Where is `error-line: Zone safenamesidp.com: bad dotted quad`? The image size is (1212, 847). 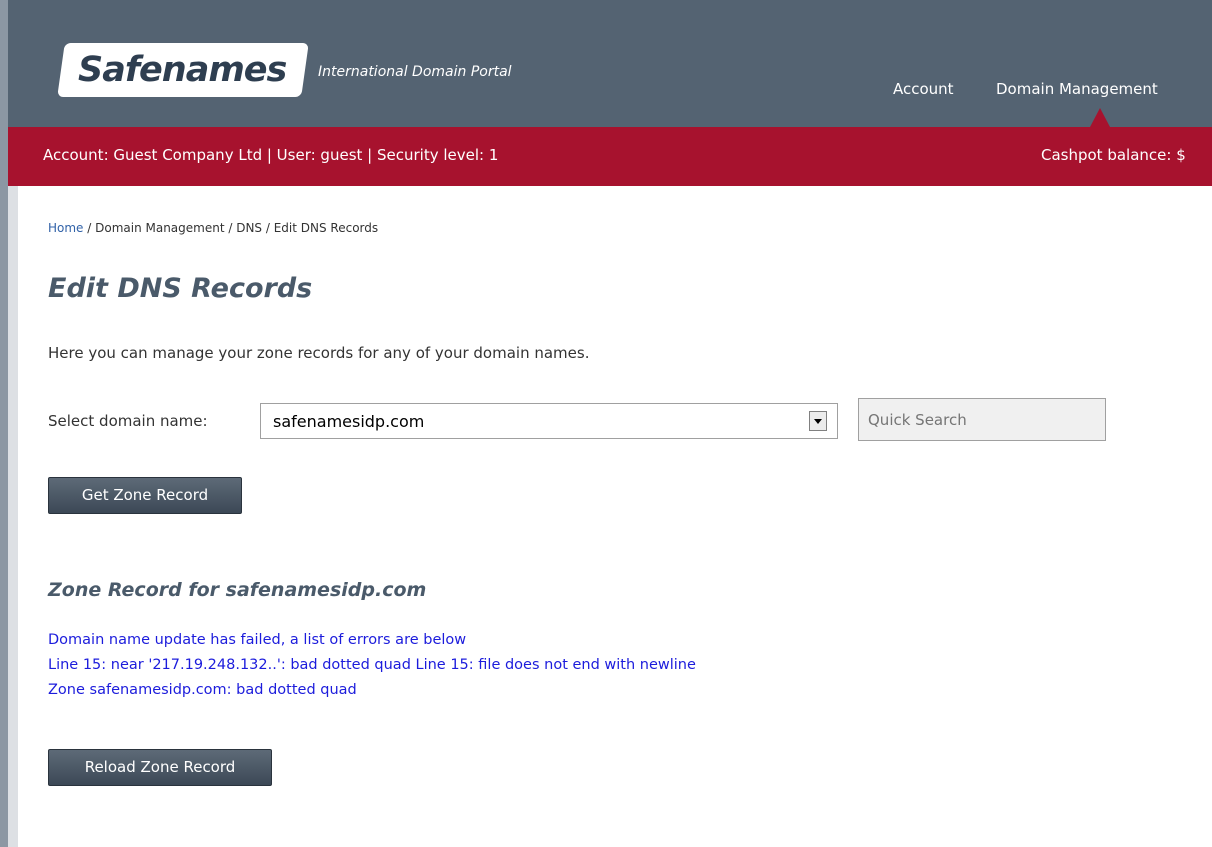
error-line: Zone safenamesidp.com: bad dotted quad is located at coordinates (202, 690).